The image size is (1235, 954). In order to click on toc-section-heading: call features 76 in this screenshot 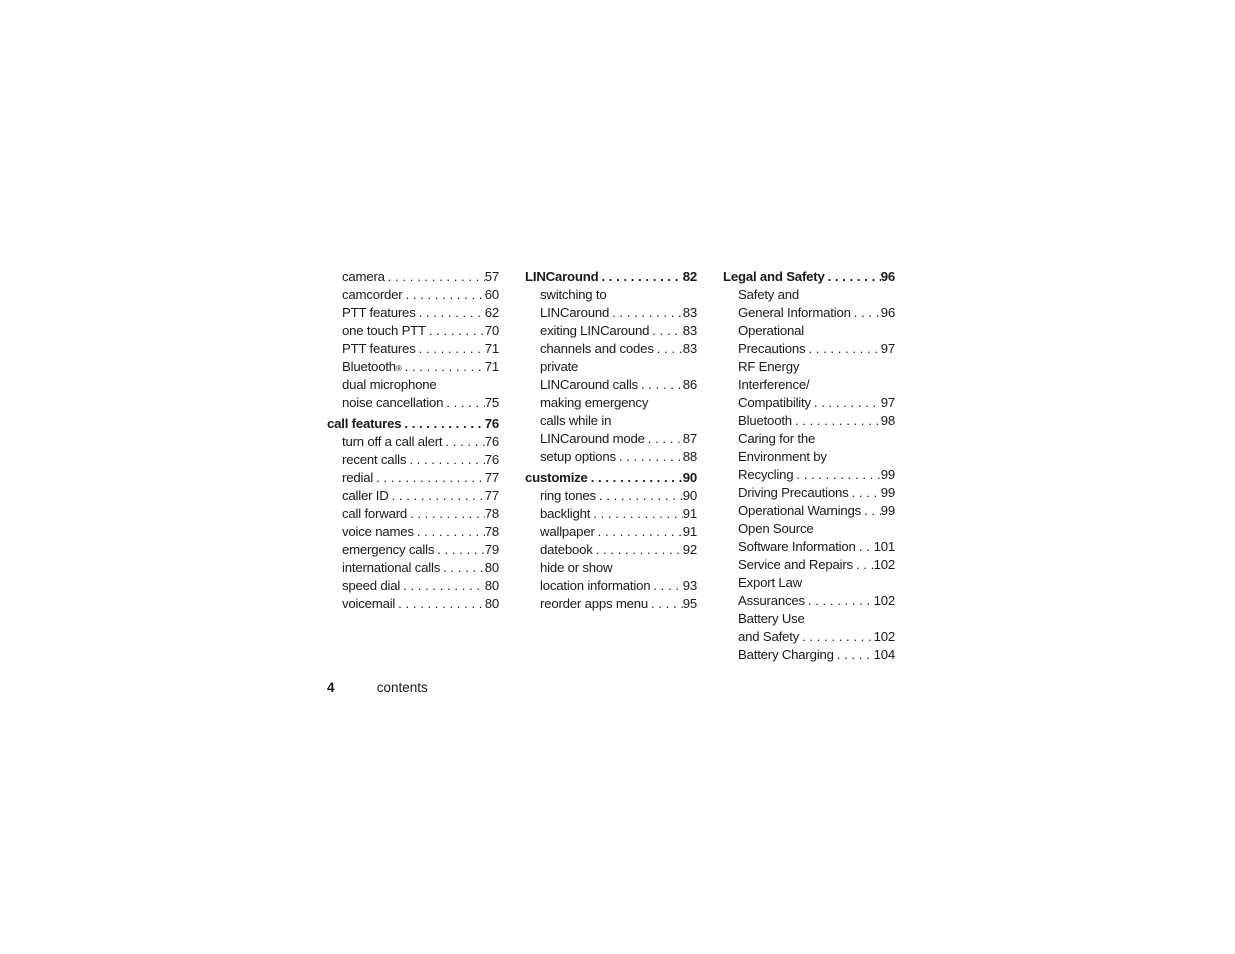, I will do `click(413, 424)`.